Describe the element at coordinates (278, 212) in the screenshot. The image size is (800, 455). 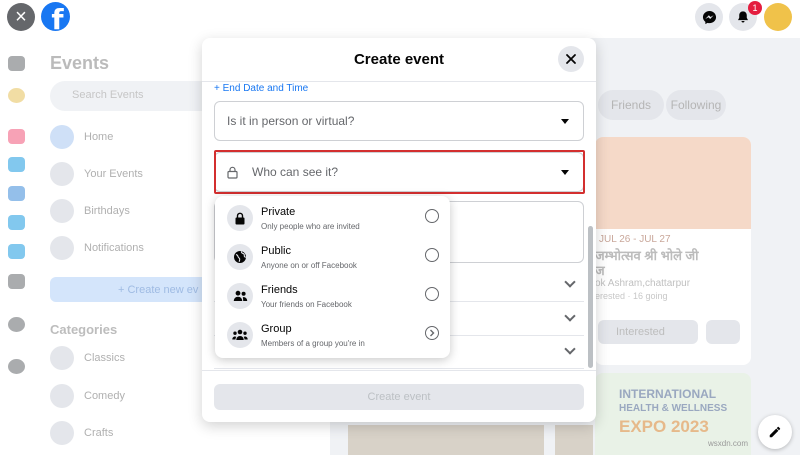
I see `option-label: Private` at that location.